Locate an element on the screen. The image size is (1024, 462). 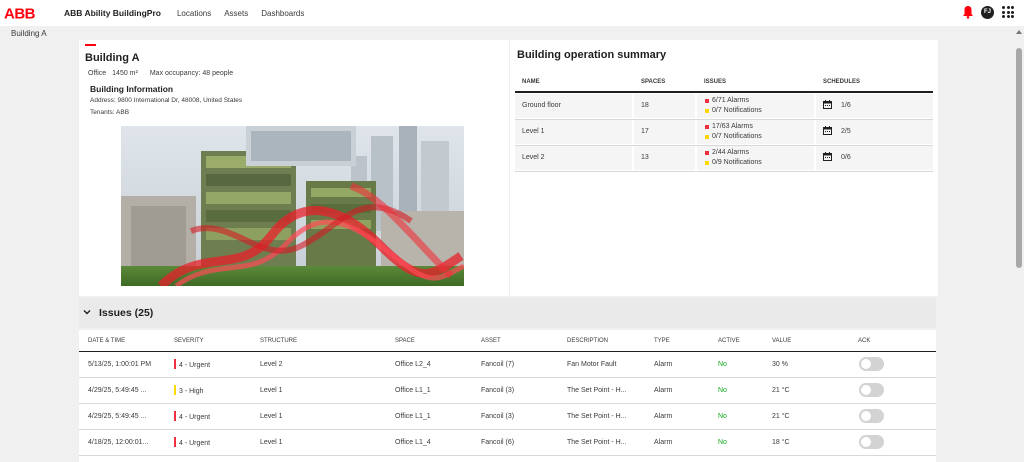
col-schedules: SCHEDULES is located at coordinates (842, 82).